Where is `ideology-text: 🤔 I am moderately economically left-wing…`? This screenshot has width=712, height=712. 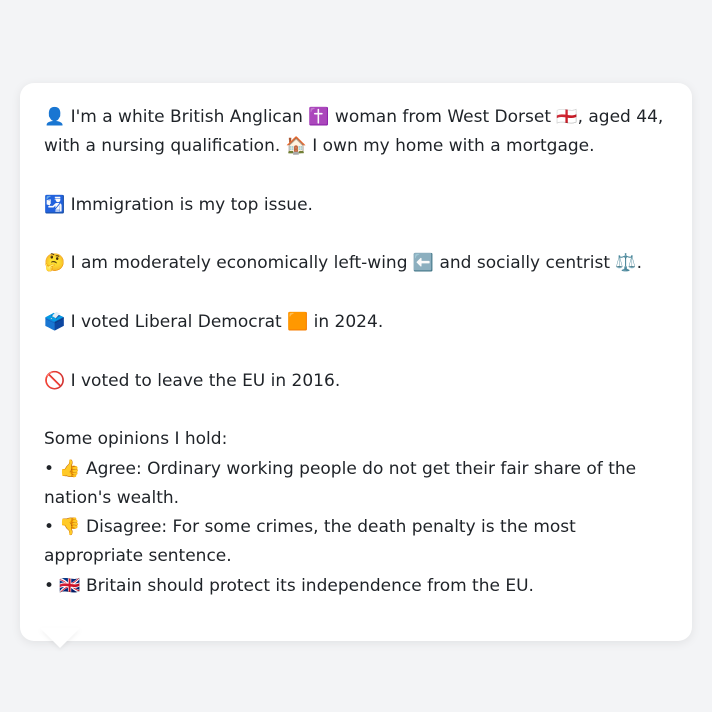 ideology-text: 🤔 I am moderately economically left-wing… is located at coordinates (343, 263).